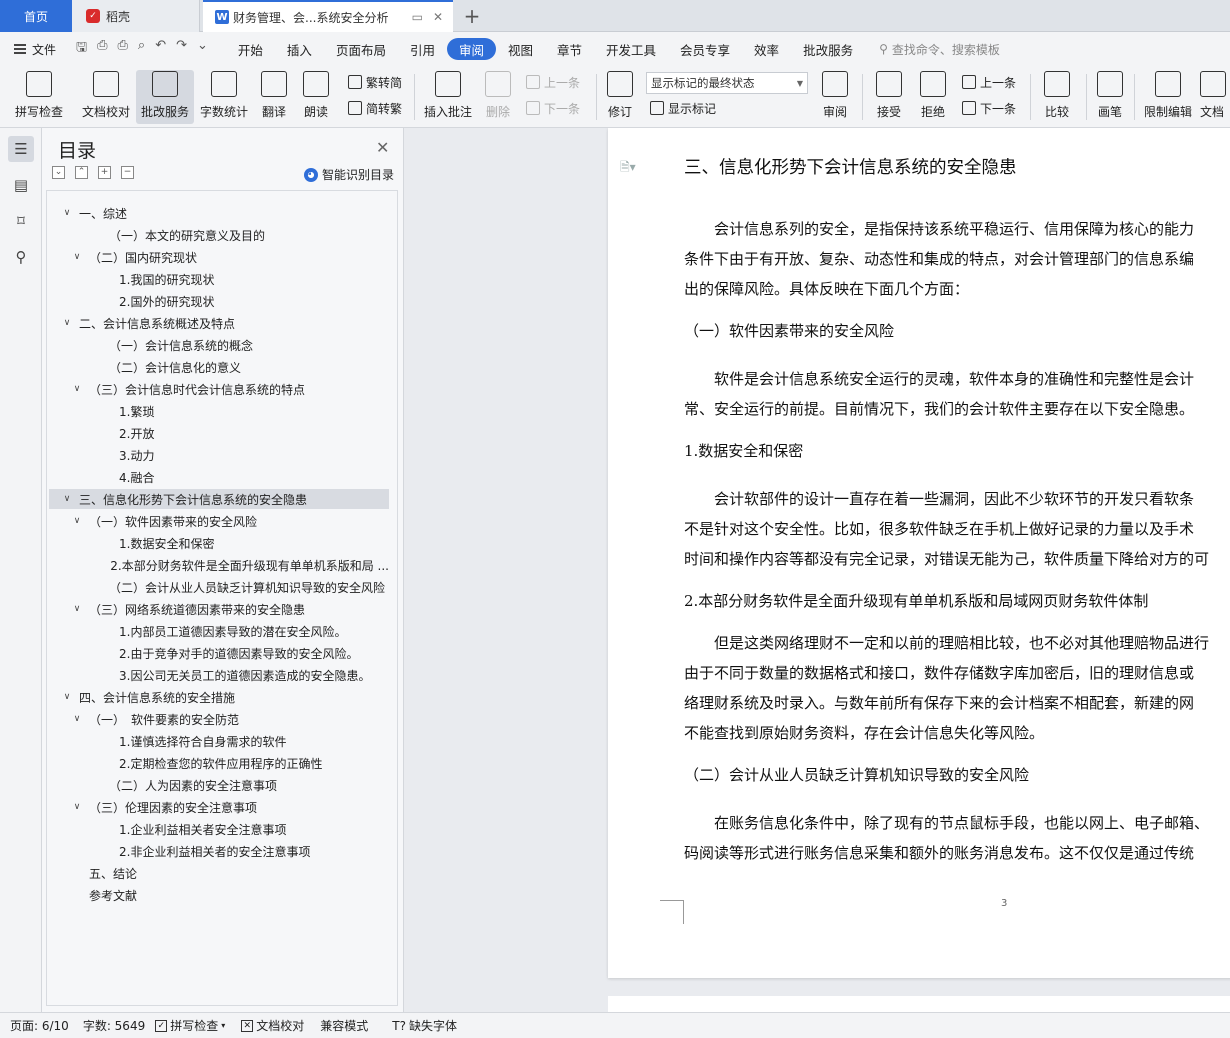  Describe the element at coordinates (316, 97) in the screenshot. I see `read-aloud-button: 朗读` at that location.